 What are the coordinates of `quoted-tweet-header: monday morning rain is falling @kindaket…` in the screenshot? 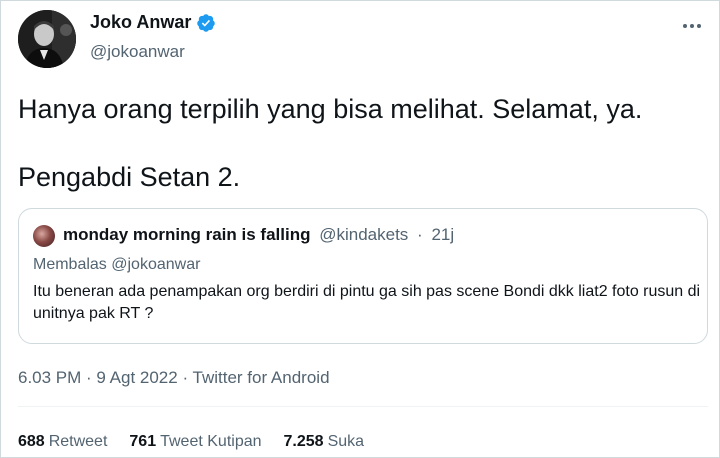 It's located at (258, 235).